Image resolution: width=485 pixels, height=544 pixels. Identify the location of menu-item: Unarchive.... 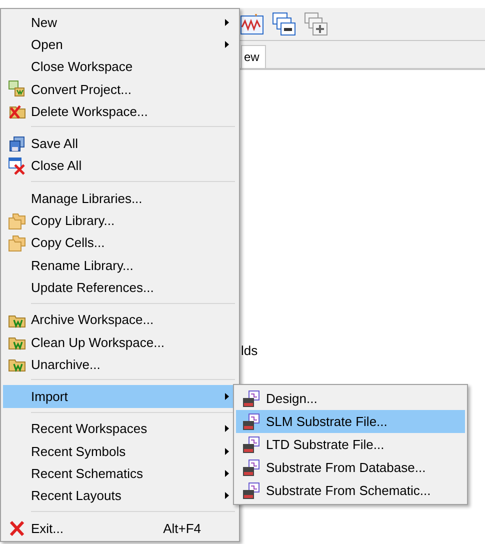
(120, 364).